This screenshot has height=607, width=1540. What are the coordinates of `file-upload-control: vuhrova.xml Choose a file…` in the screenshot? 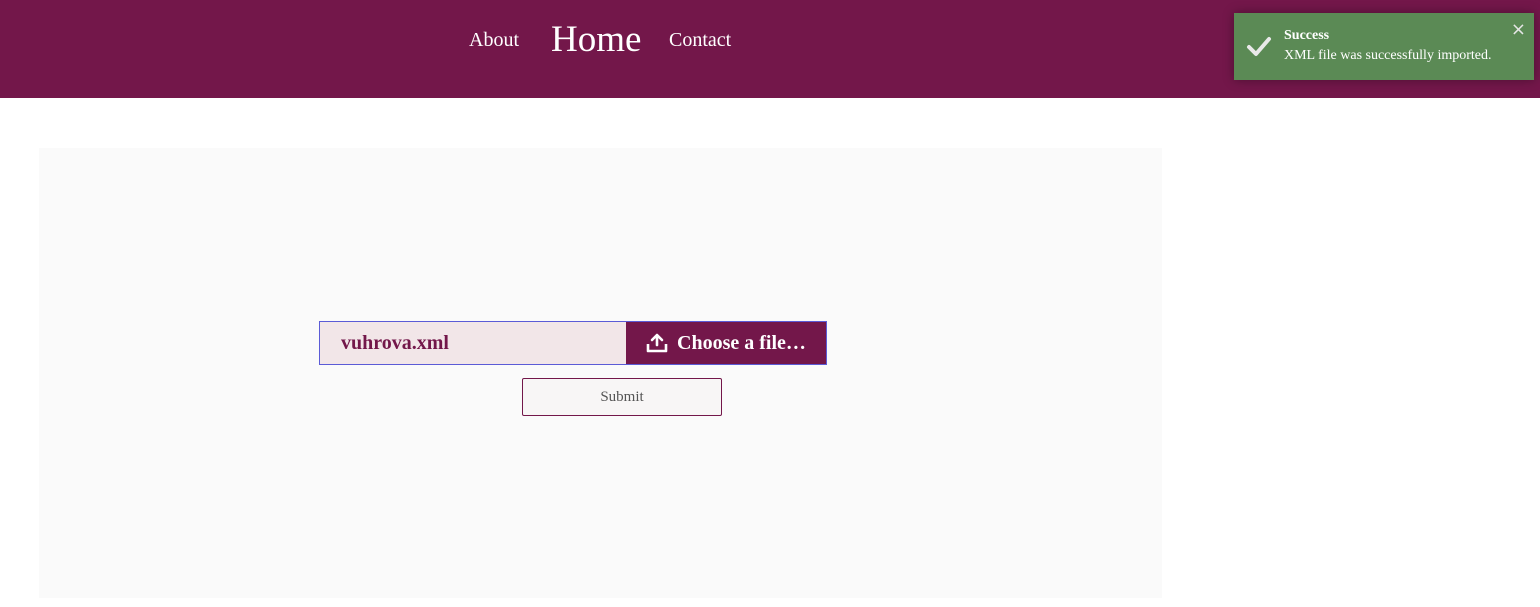 It's located at (573, 343).